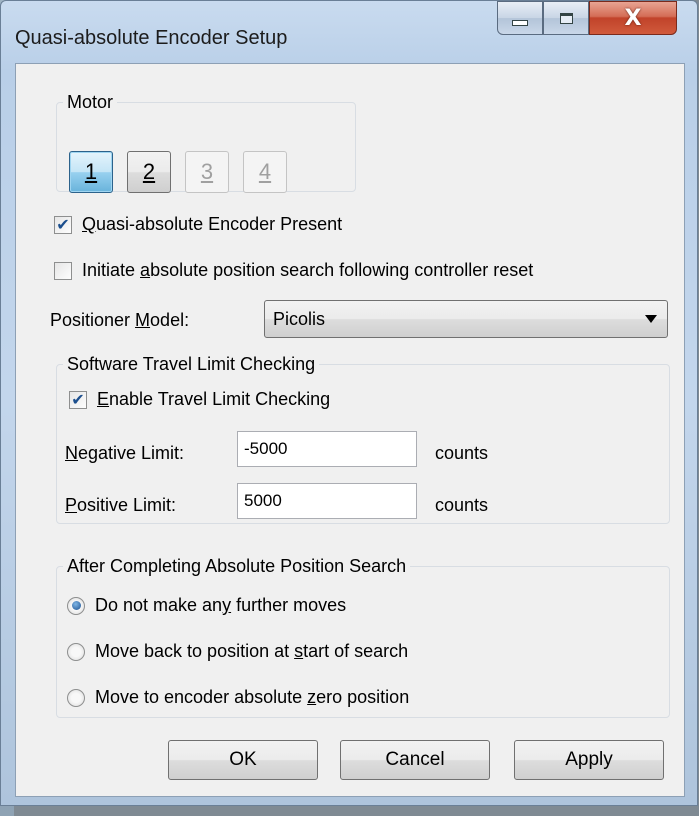  What do you see at coordinates (214, 399) in the screenshot?
I see `enable-travel-label: Enable Travel Limit Checking` at bounding box center [214, 399].